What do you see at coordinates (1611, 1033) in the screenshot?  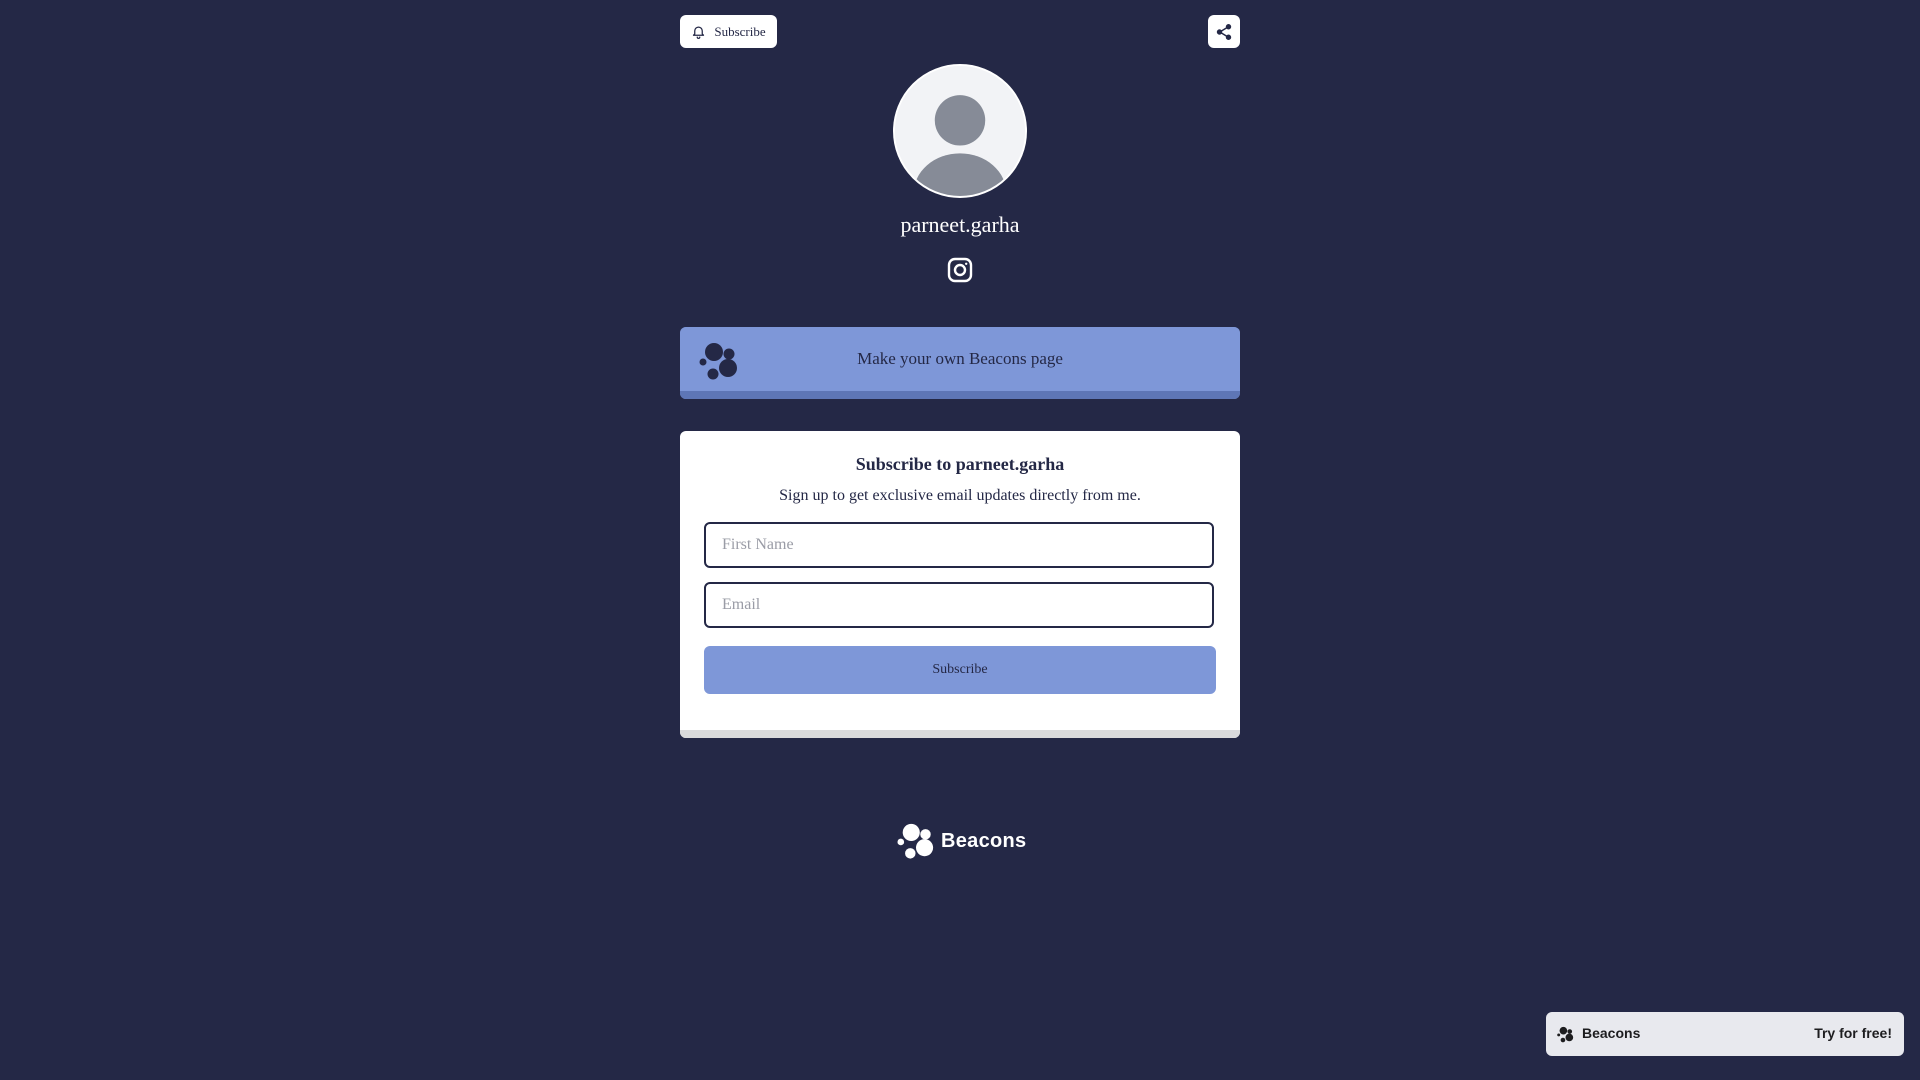 I see `promo-brand: Beacons` at bounding box center [1611, 1033].